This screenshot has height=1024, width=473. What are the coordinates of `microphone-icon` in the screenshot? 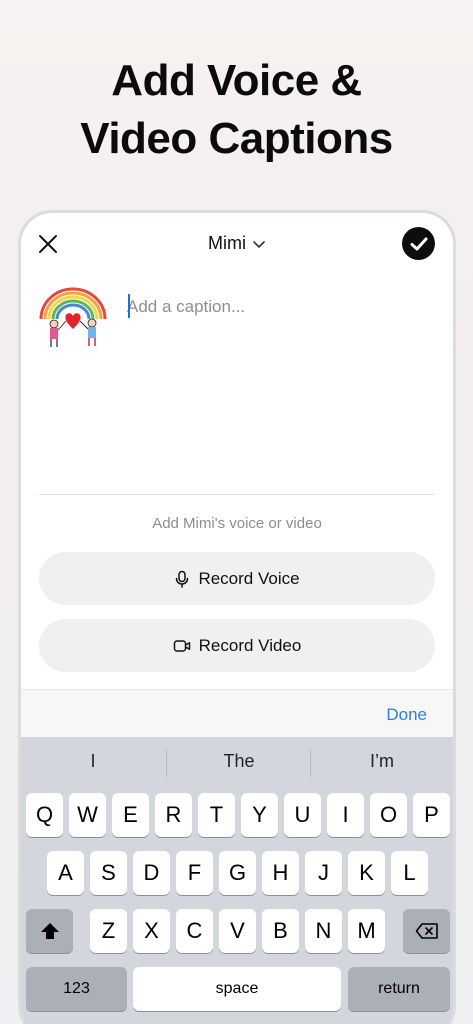 It's located at (182, 579).